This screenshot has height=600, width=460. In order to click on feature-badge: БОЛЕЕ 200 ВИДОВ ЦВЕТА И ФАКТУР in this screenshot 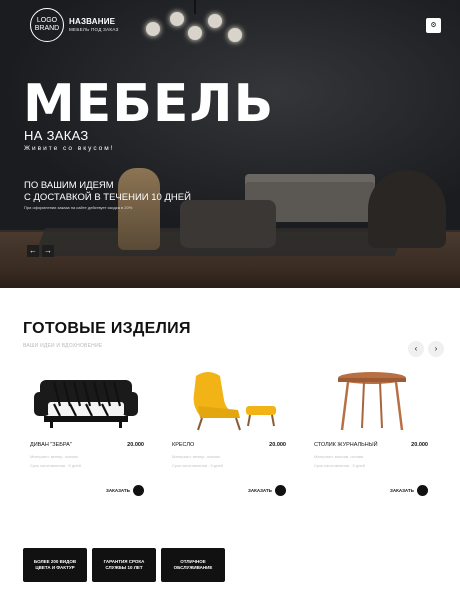, I will do `click(55, 565)`.